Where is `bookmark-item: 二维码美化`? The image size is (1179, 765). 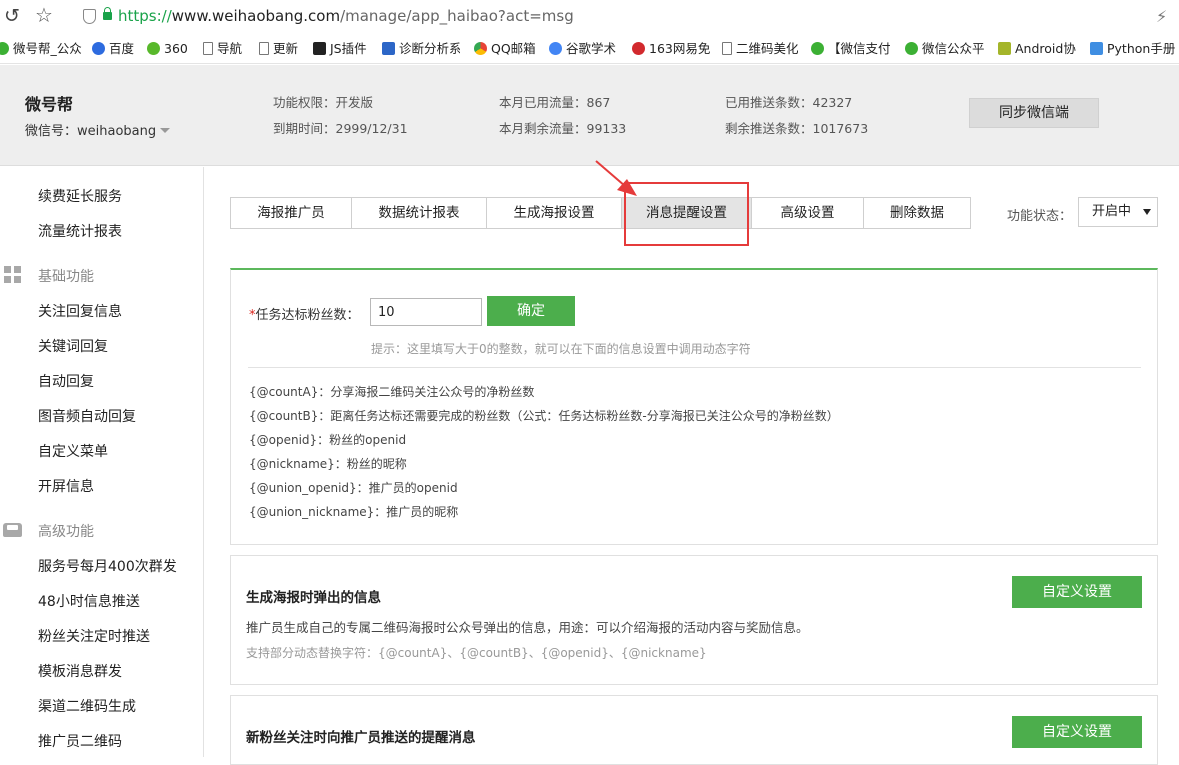
bookmark-item: 二维码美化 is located at coordinates (760, 50).